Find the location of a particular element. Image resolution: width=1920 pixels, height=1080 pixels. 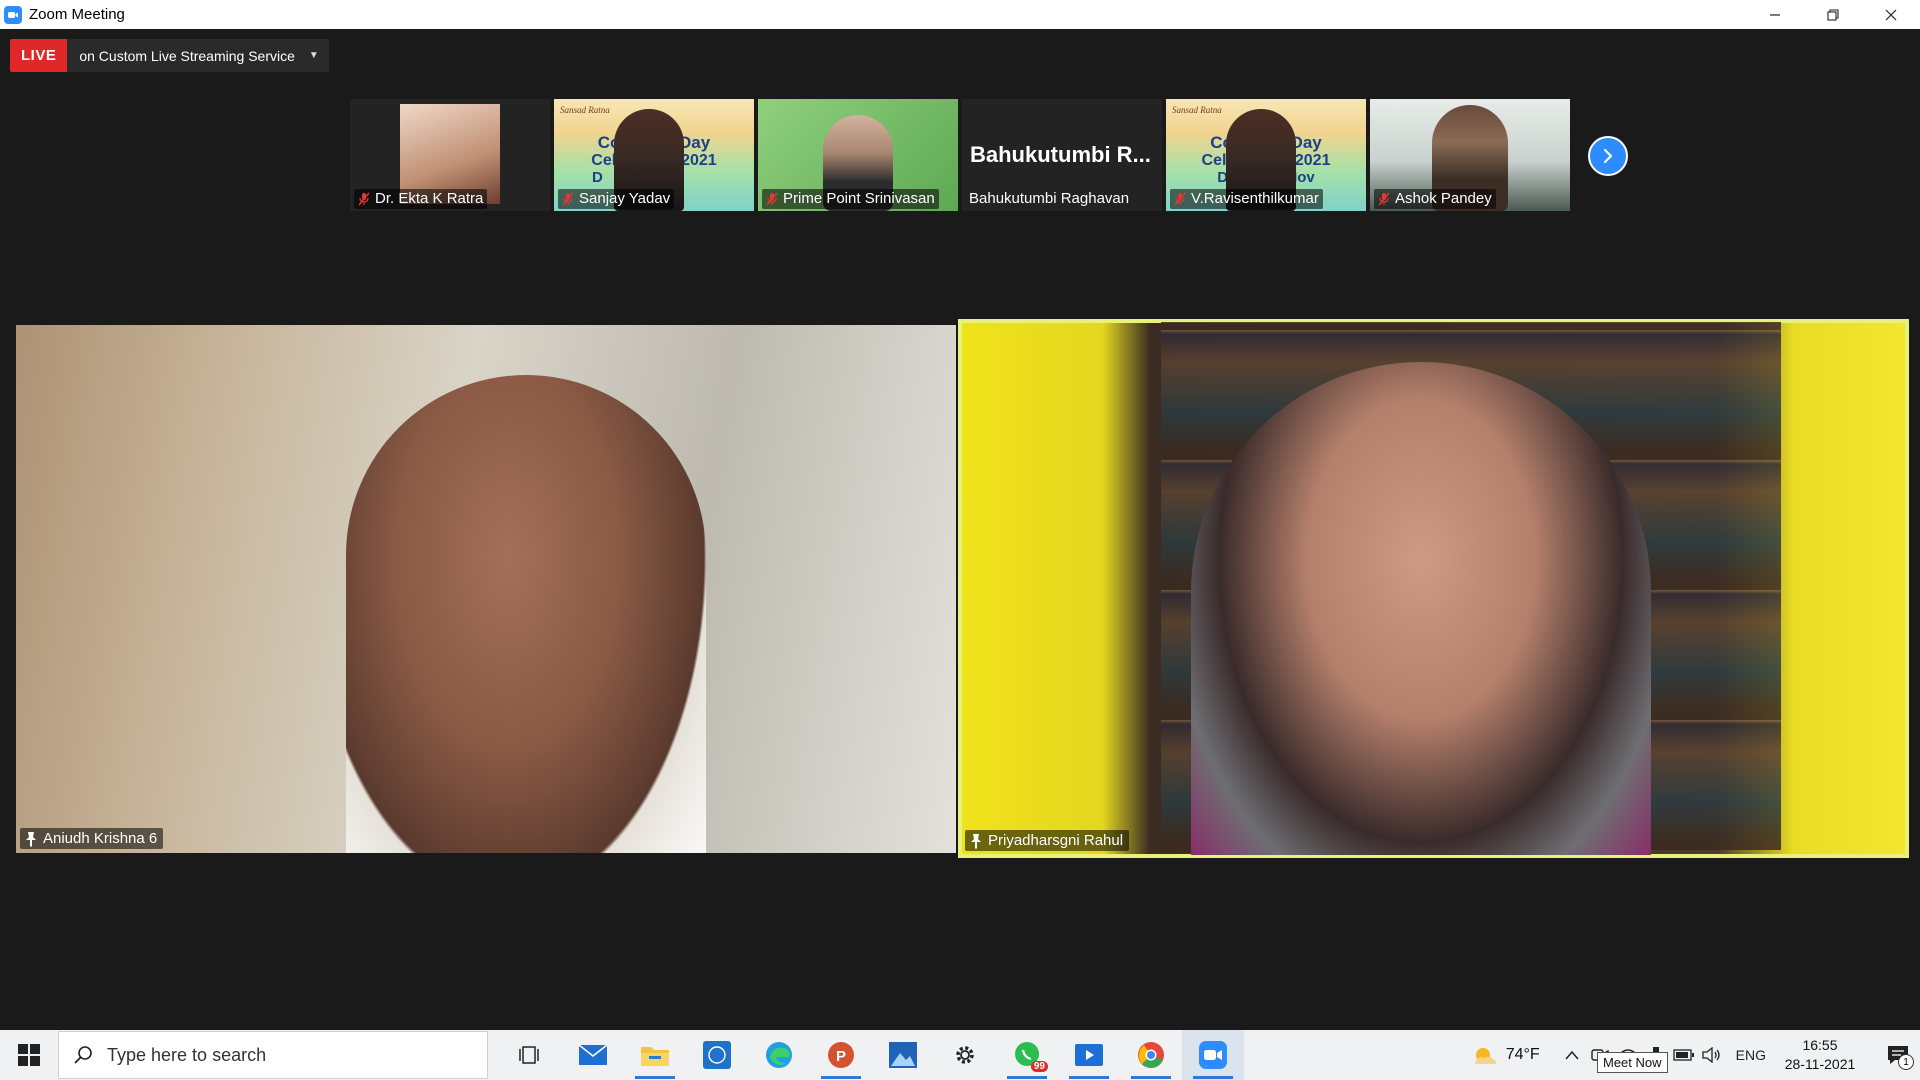

live-stream-dropdown: on Custom Live Streaming Service ▼ is located at coordinates (198, 55).